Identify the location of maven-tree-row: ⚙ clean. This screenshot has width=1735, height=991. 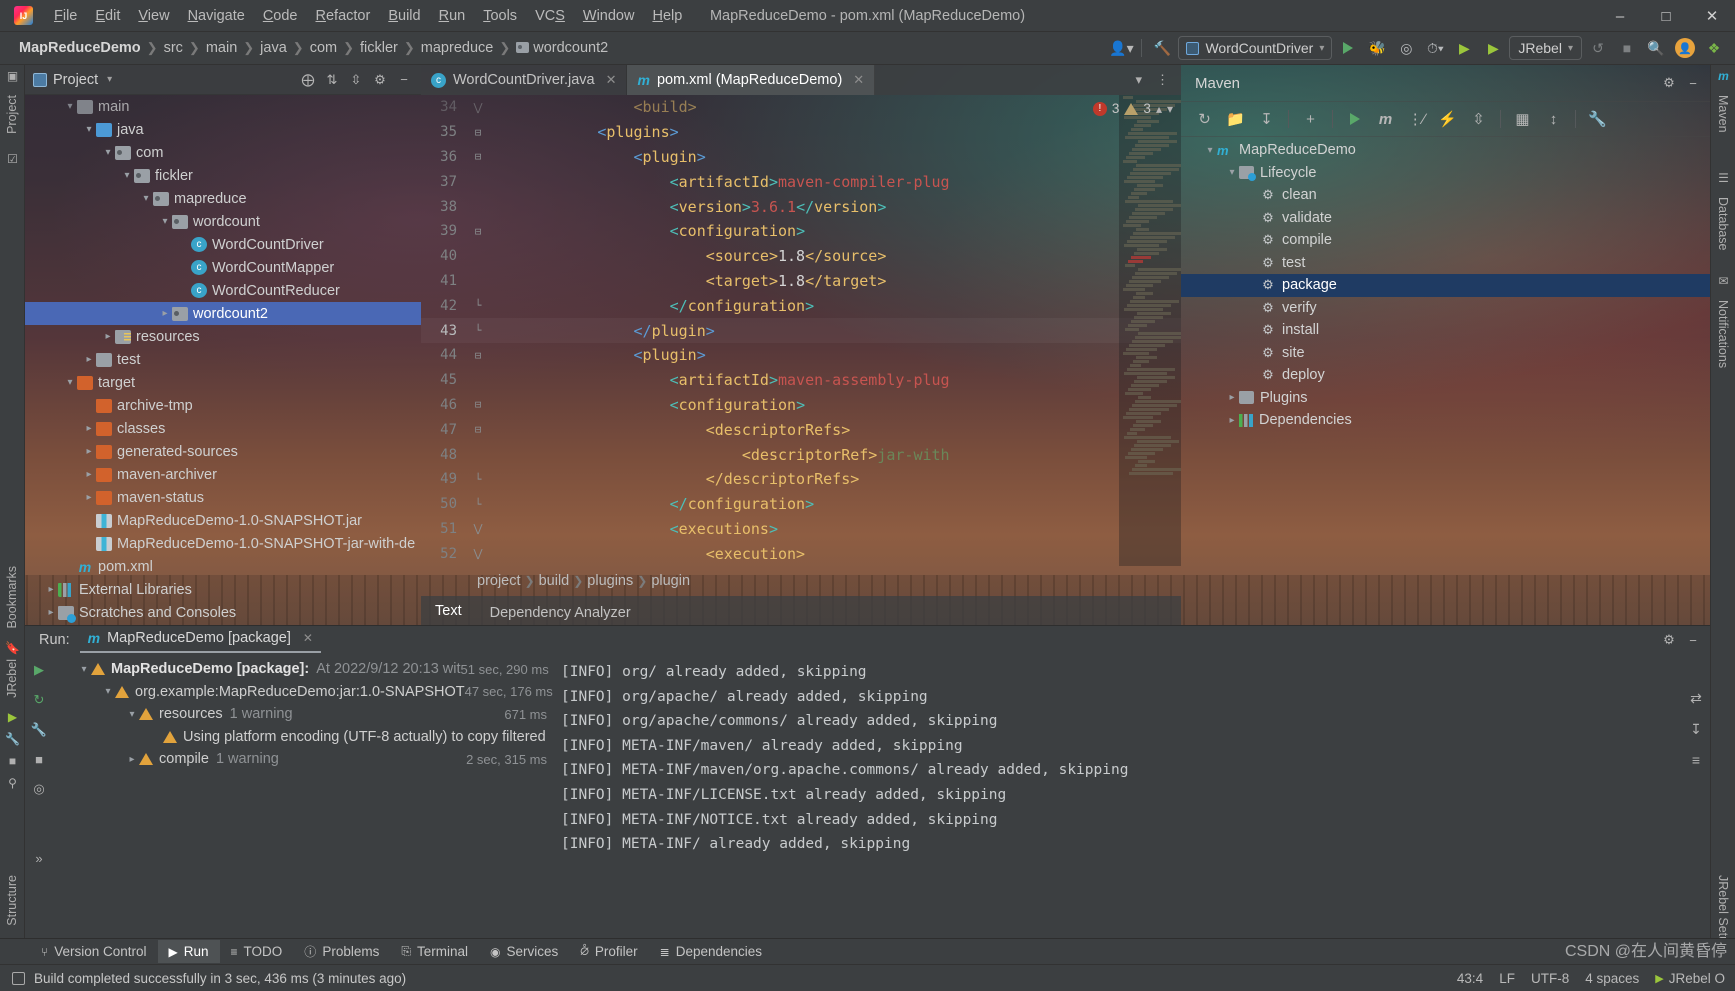
(1445, 195).